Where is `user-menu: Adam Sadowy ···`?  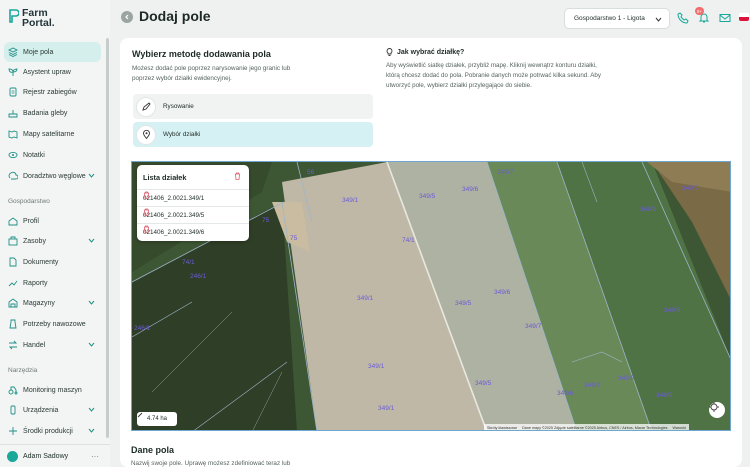 user-menu: Adam Sadowy ··· is located at coordinates (55, 455).